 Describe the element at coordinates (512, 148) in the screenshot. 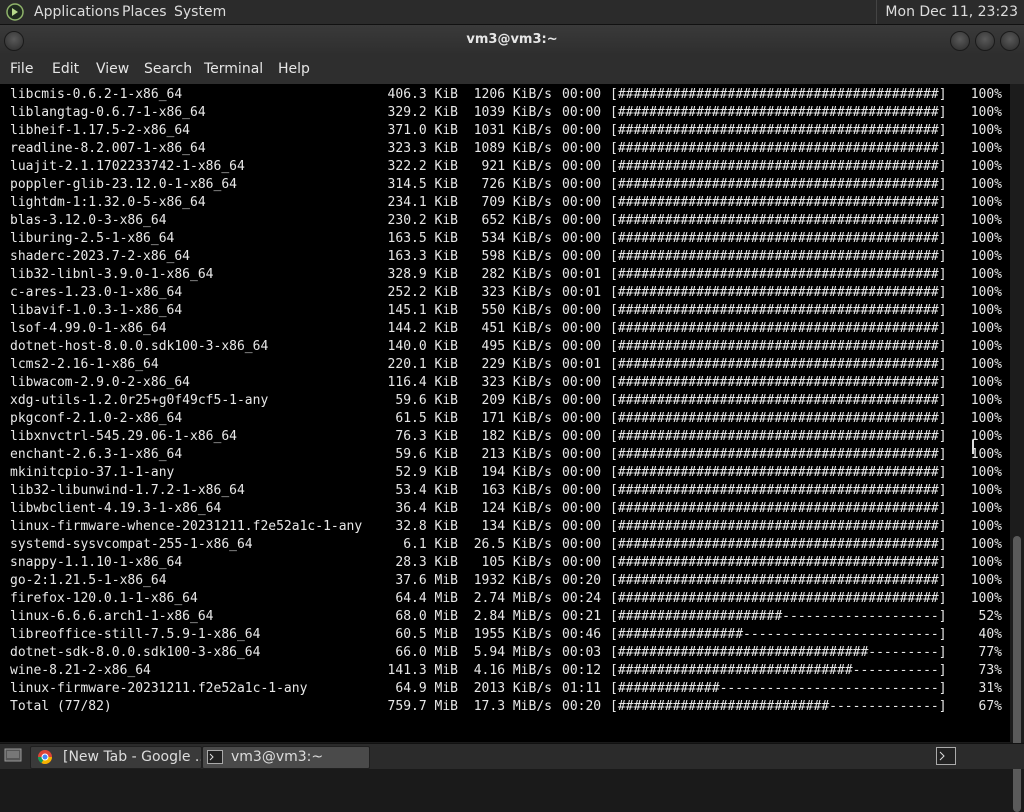

I see `download-rate: 1089 KiB/s` at that location.